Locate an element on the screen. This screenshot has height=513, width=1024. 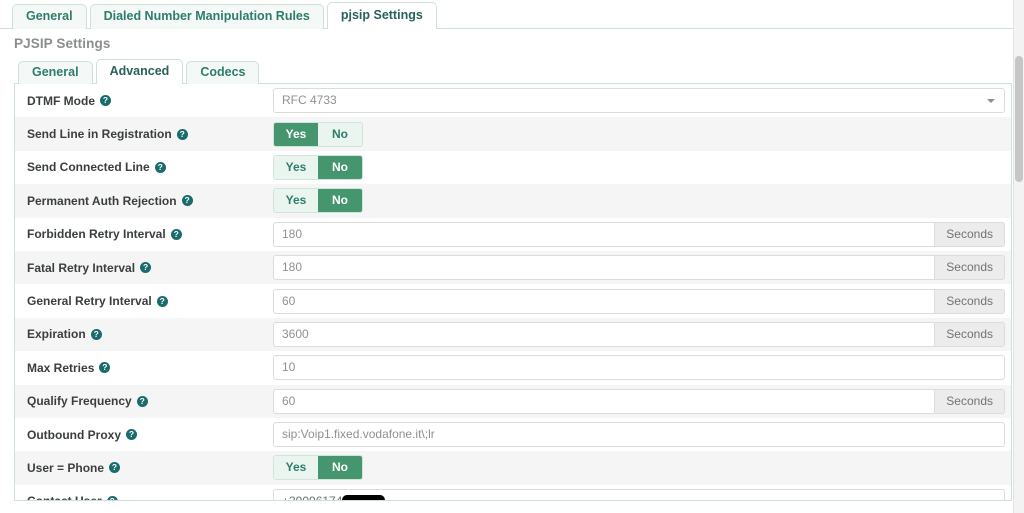
input-contact-user: +39096174 is located at coordinates (639, 494).